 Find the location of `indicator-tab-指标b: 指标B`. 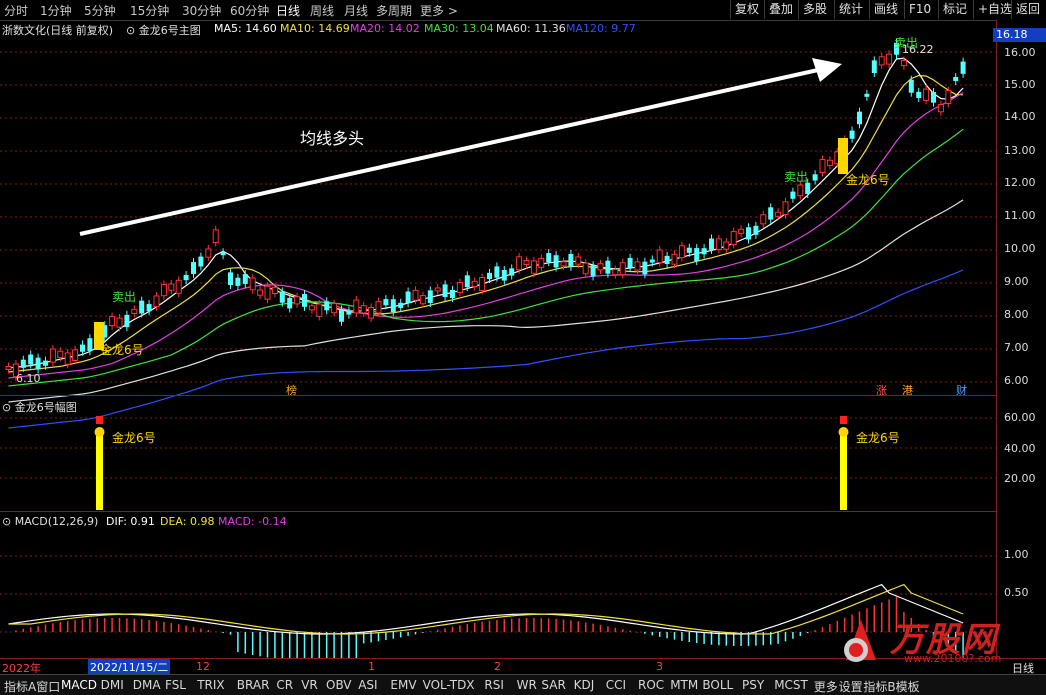

indicator-tab-指标b: 指标B is located at coordinates (879, 686).